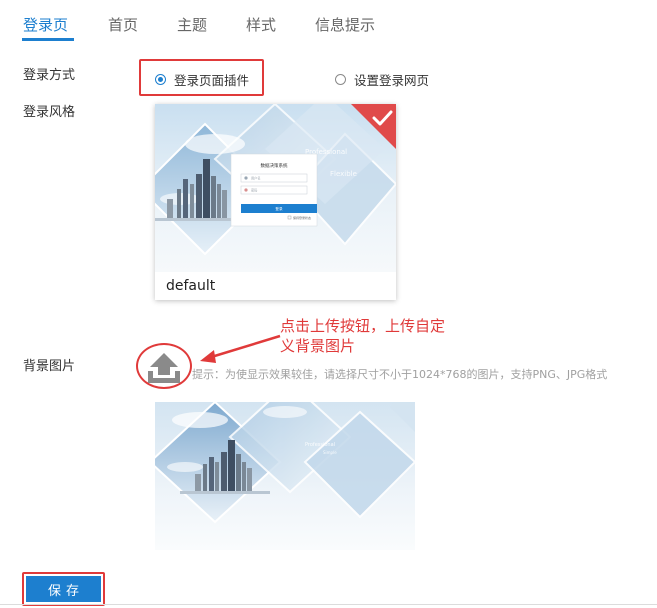 The height and width of the screenshot is (608, 657). I want to click on upload-button, so click(164, 367).